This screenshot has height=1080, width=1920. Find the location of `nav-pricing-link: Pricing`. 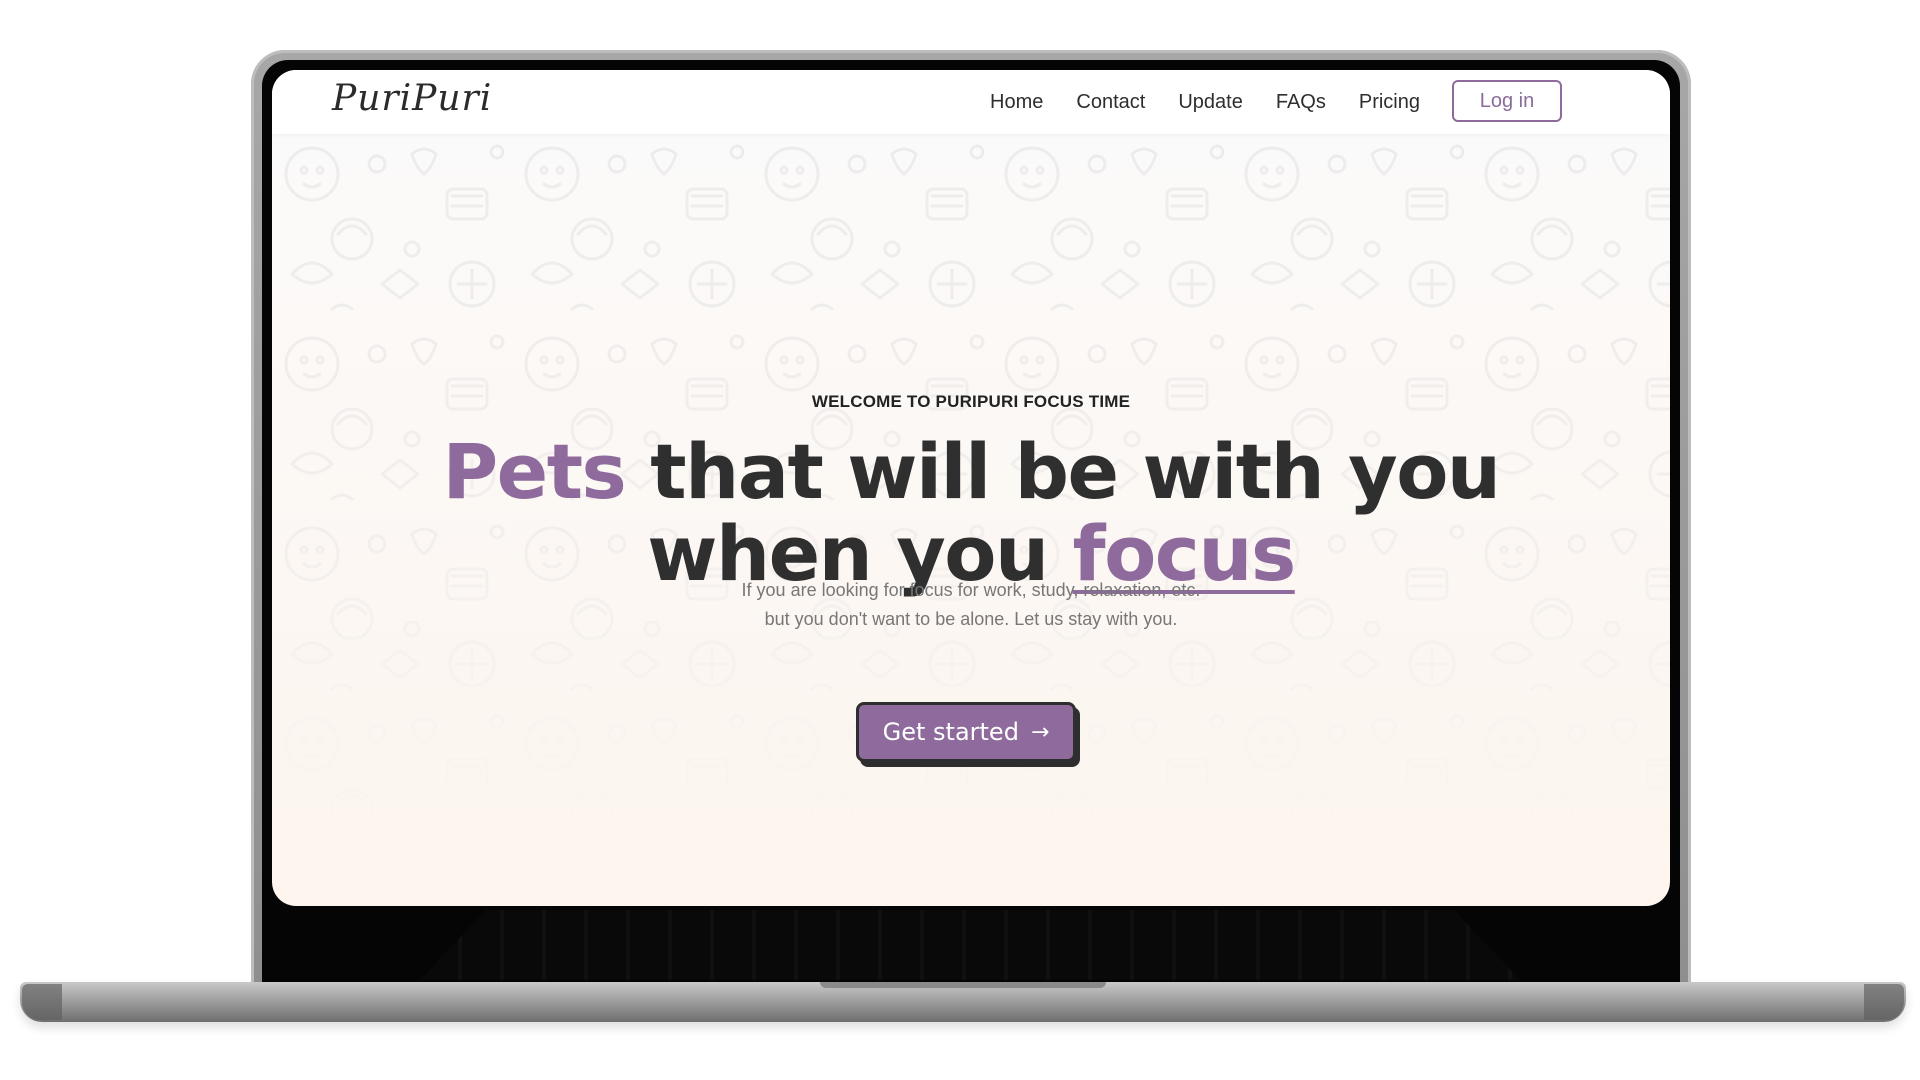

nav-pricing-link: Pricing is located at coordinates (1389, 102).